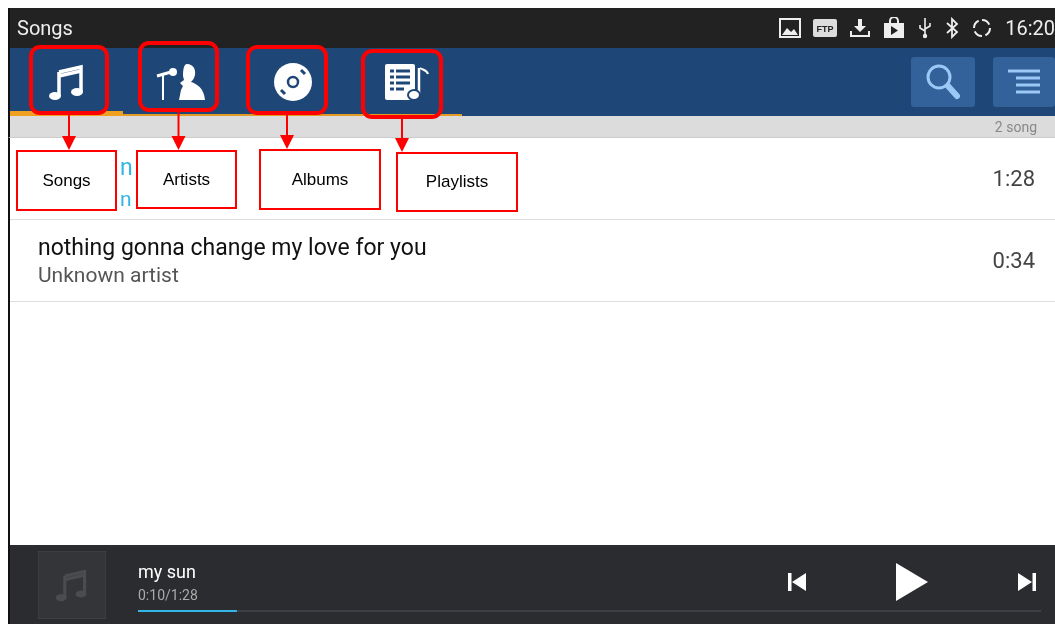 The image size is (1055, 624). What do you see at coordinates (1030, 28) in the screenshot?
I see `clock: 16:20` at bounding box center [1030, 28].